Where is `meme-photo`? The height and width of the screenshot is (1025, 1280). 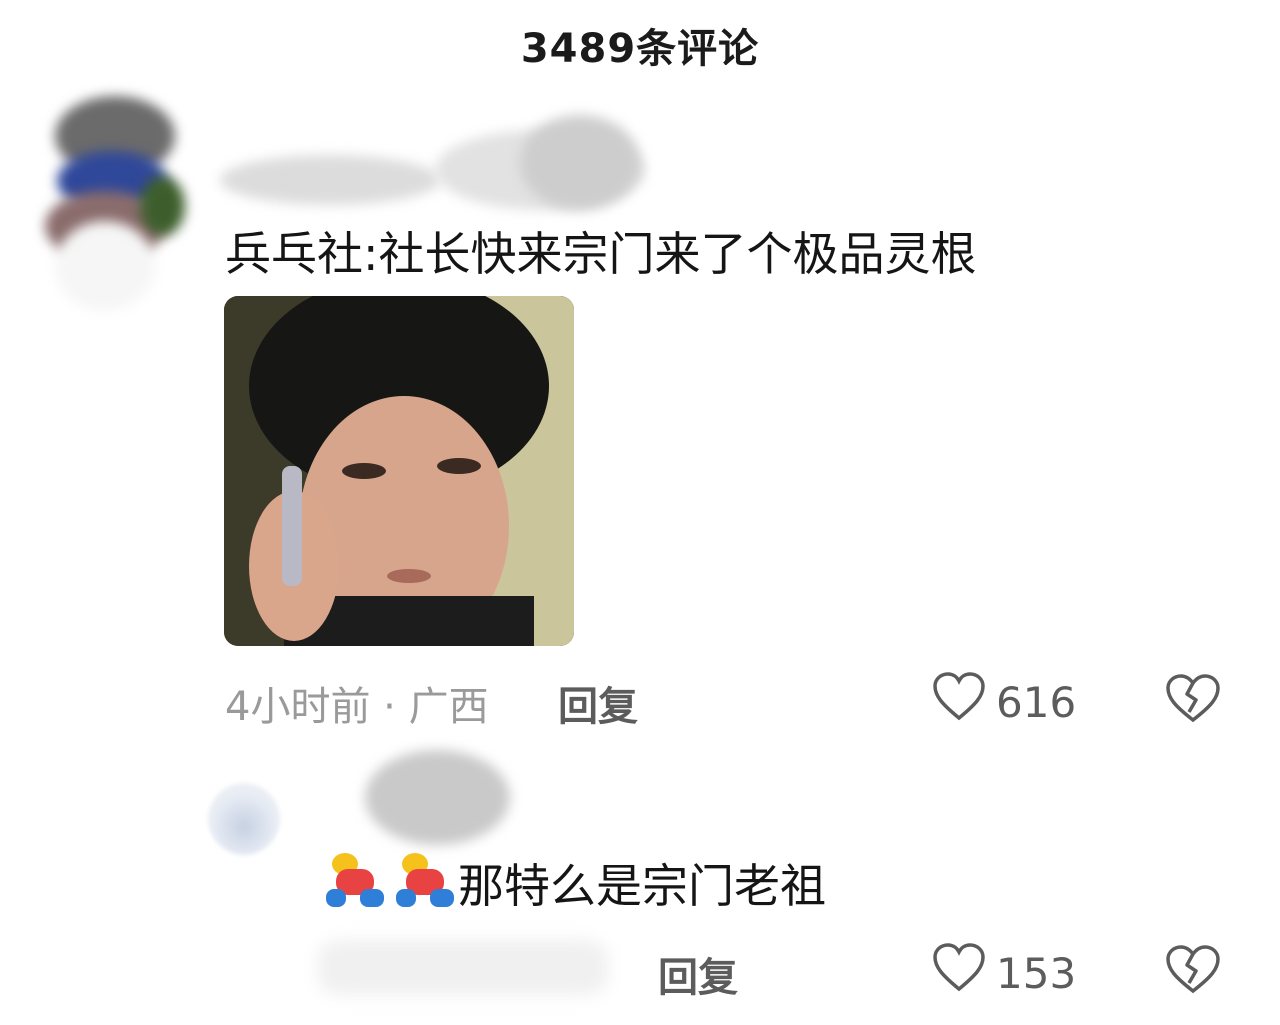 meme-photo is located at coordinates (399, 471).